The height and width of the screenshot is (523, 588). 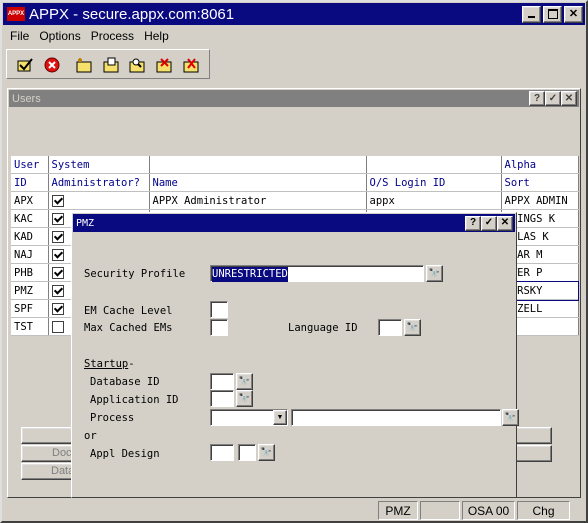 I want to click on maximize-button, so click(x=552, y=14).